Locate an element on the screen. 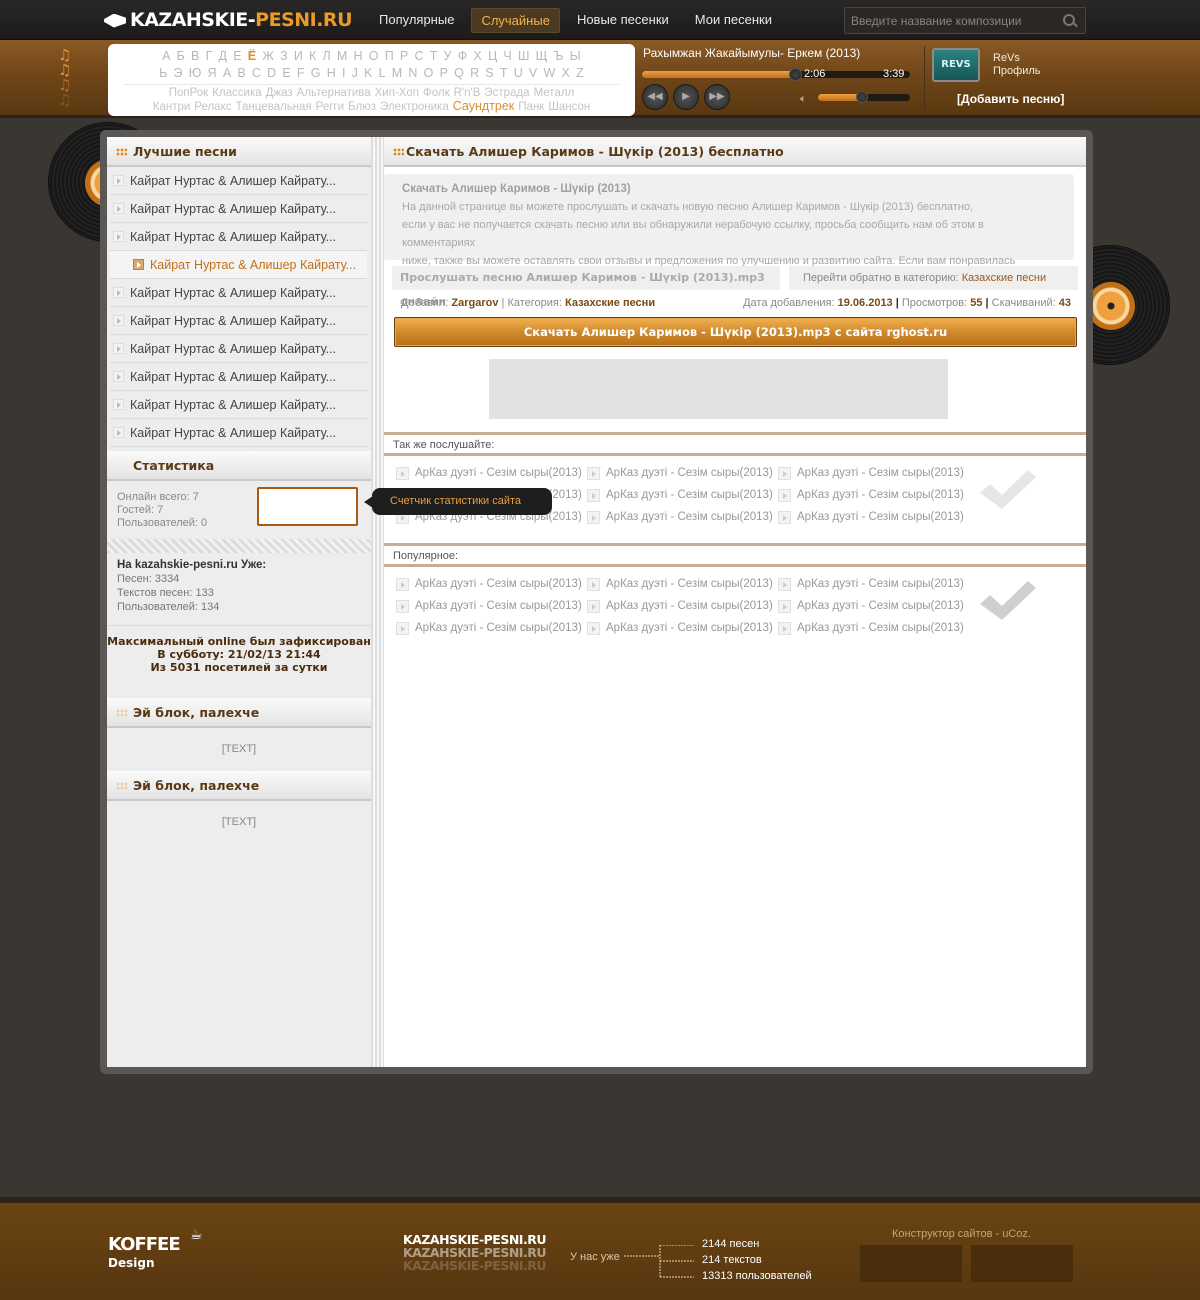  letter-link: Э is located at coordinates (178, 73).